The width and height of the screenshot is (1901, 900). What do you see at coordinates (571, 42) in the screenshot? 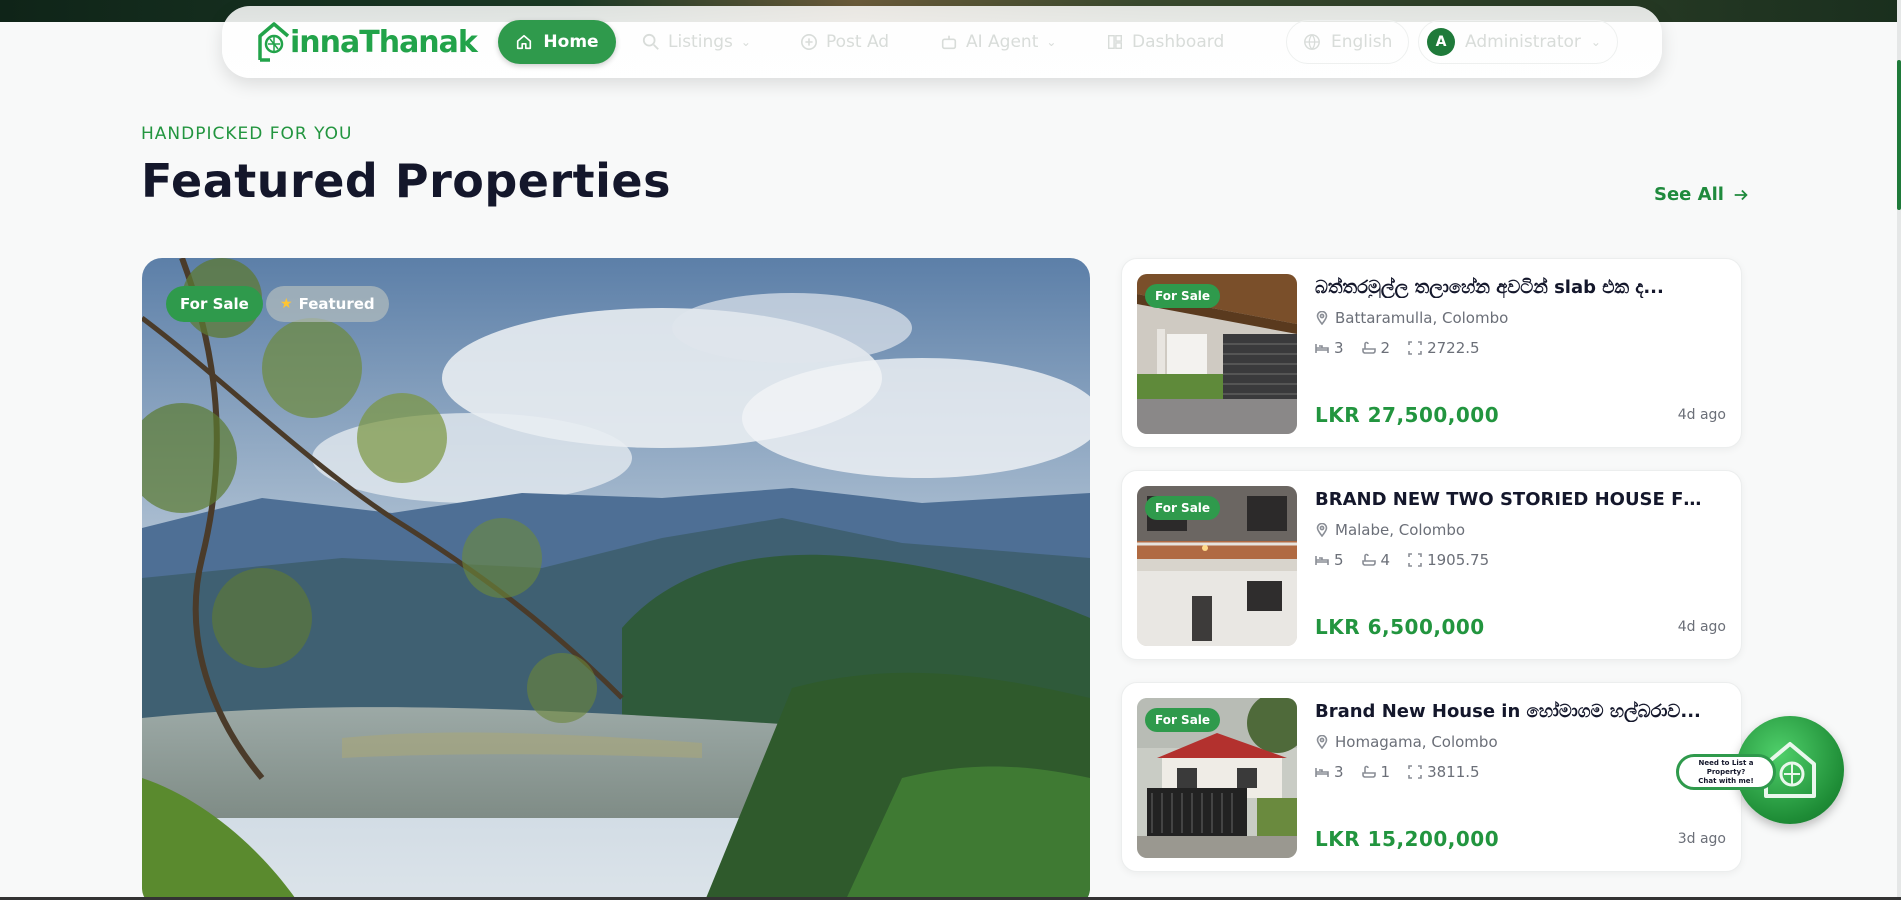
I see `nav-home-label: Home` at bounding box center [571, 42].